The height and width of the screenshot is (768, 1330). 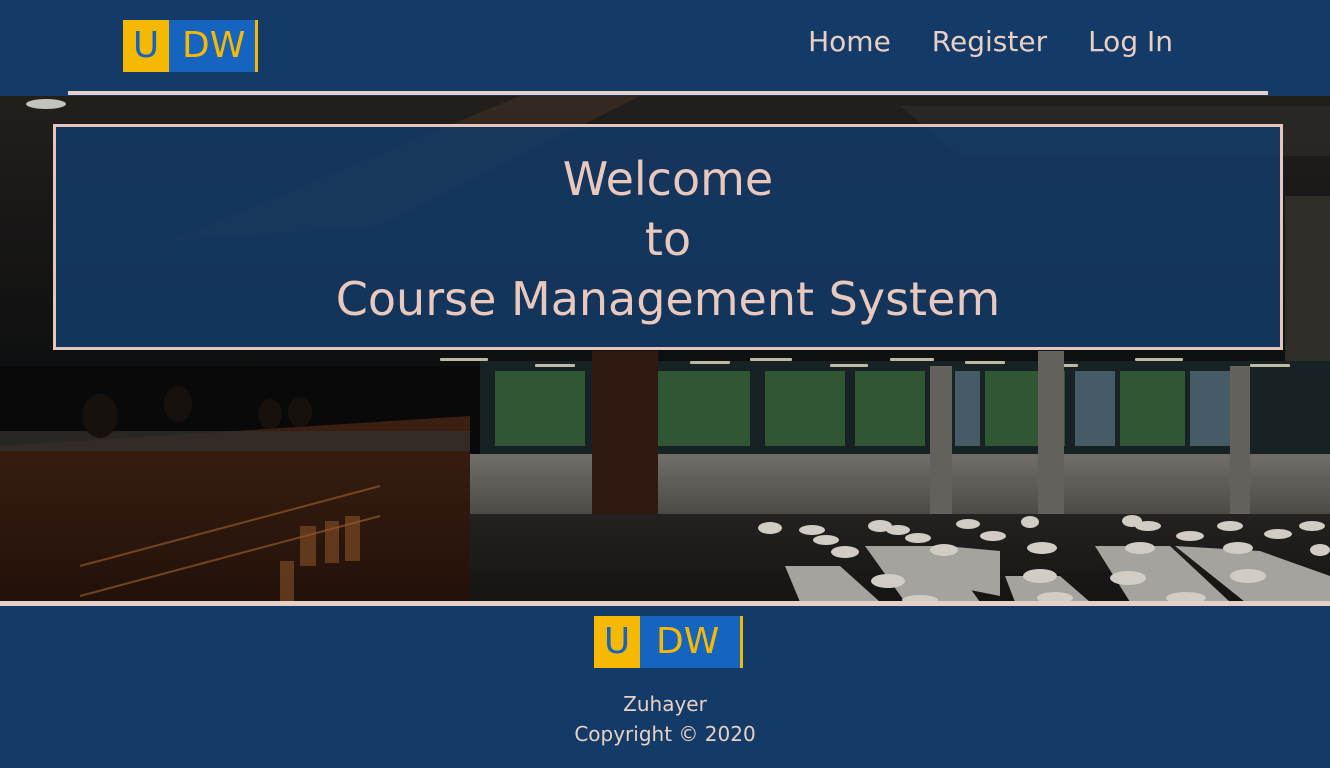 I want to click on welcome-line-3: Course Management System, so click(x=668, y=299).